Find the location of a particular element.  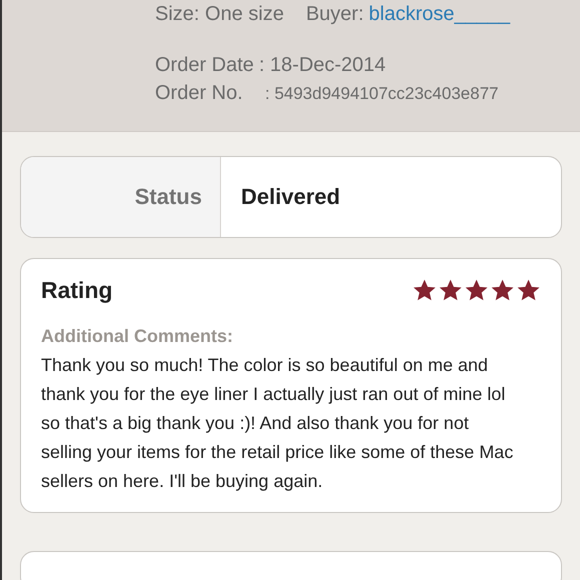

rating-title: Rating is located at coordinates (77, 290).